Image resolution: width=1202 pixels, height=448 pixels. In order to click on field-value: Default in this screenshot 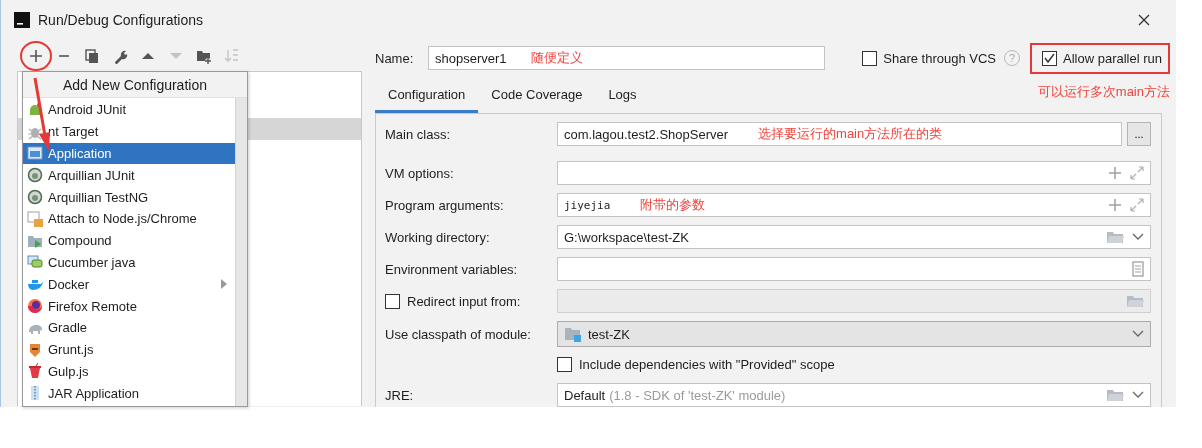, I will do `click(585, 395)`.